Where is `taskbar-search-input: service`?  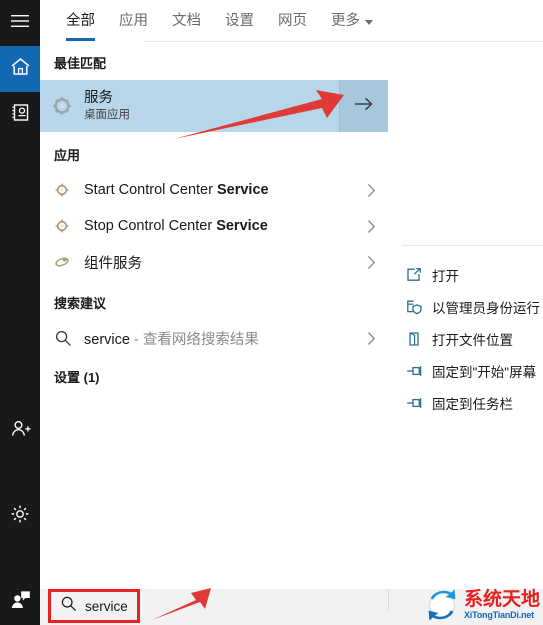
taskbar-search-input: service is located at coordinates (96, 606).